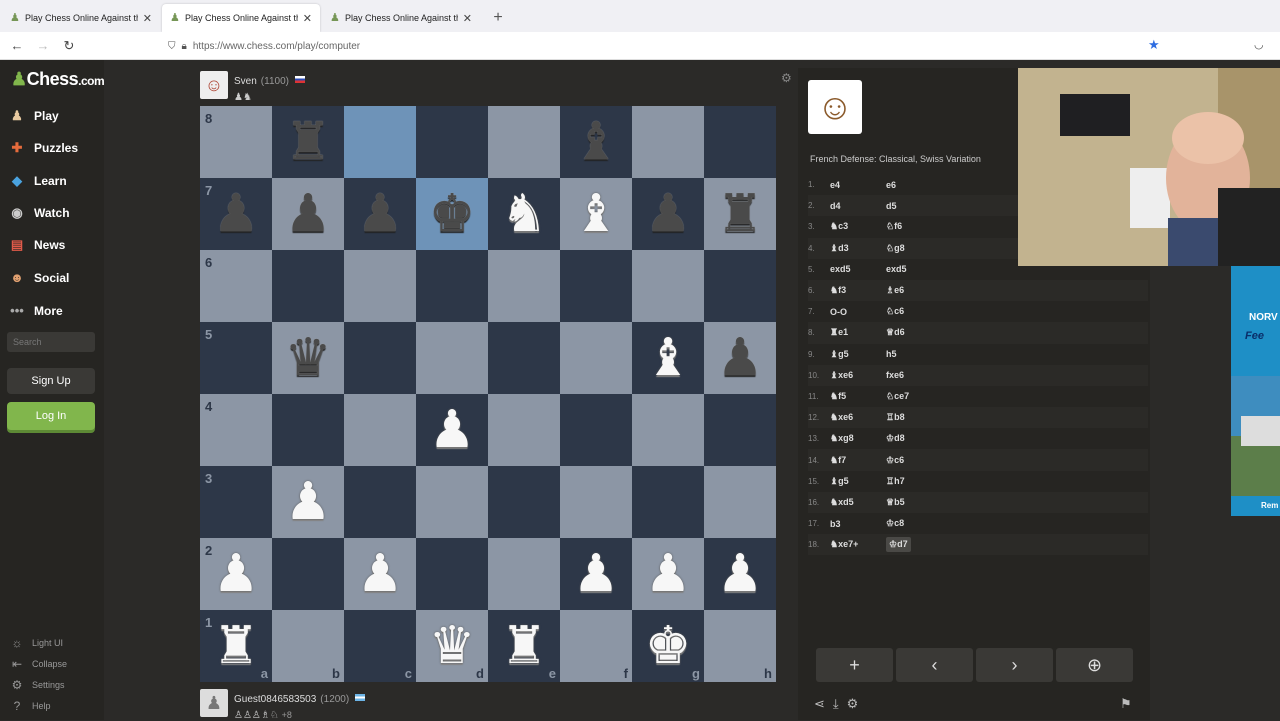 The width and height of the screenshot is (1280, 721). Describe the element at coordinates (380, 502) in the screenshot. I see `square-c3` at that location.